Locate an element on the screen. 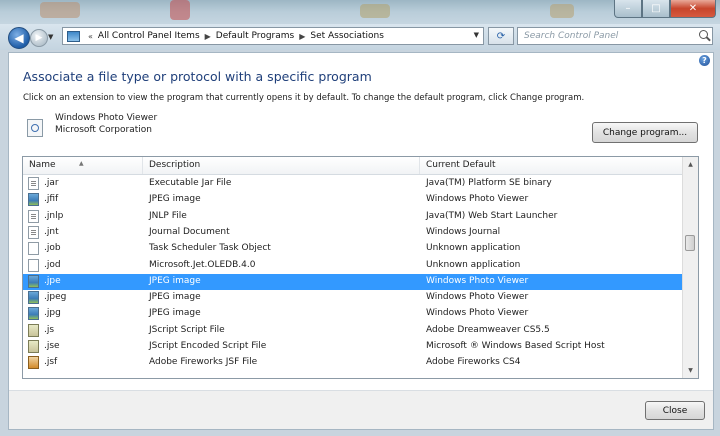 Image resolution: width=720 pixels, height=436 pixels. breadcrumb-set-associations: Set Associations is located at coordinates (347, 36).